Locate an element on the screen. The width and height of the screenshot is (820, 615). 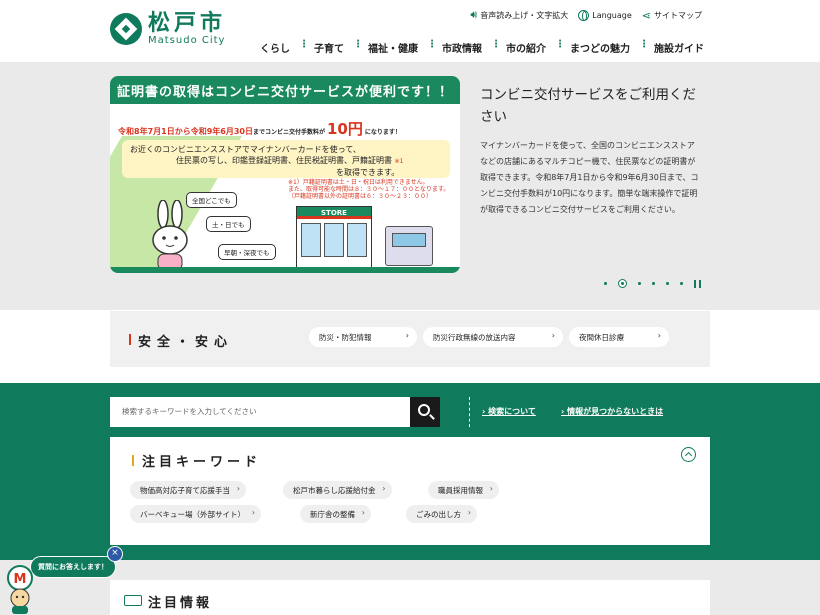
notice-icon is located at coordinates (133, 600).